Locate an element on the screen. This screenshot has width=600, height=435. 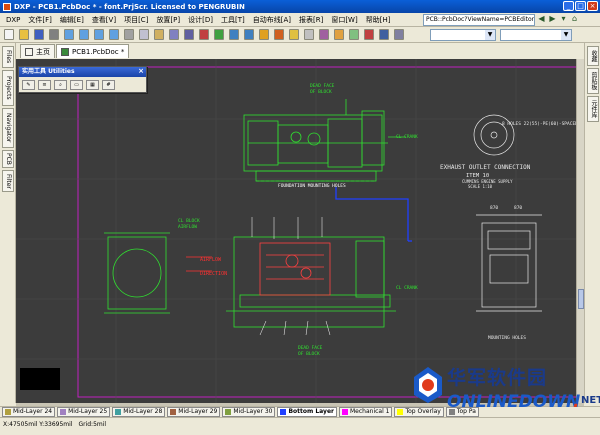
layer-tab-5: Bottom Layer is located at coordinates (307, 412).